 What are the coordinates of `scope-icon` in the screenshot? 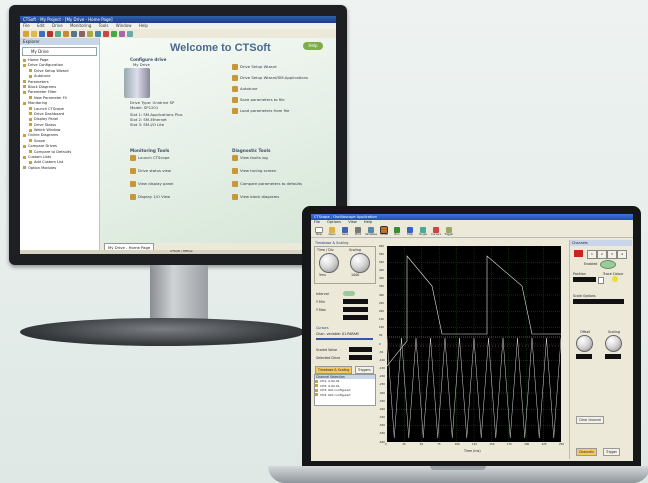 It's located at (98, 33).